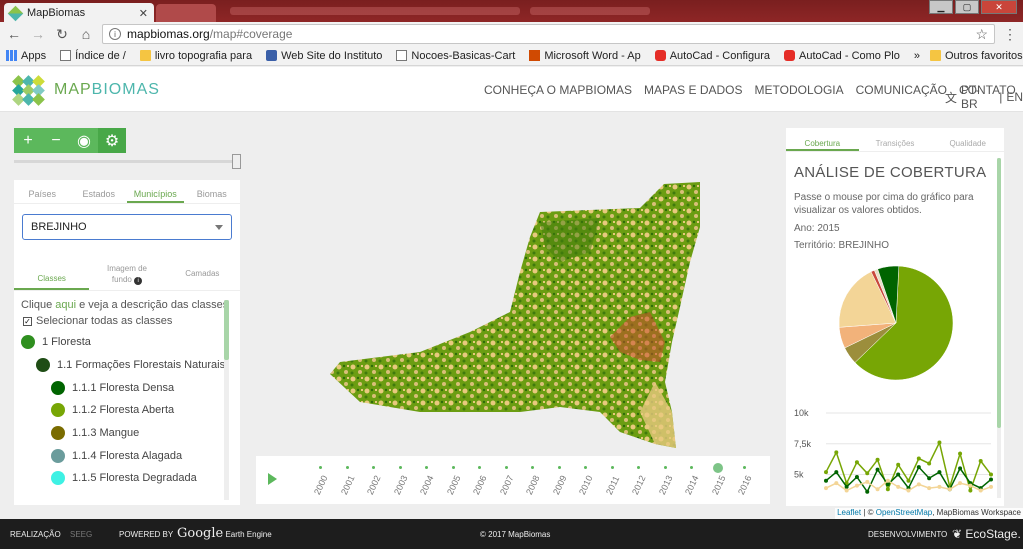  Describe the element at coordinates (558, 90) in the screenshot. I see `nav-link: CONHEÇA O MAPBIOMAS` at that location.